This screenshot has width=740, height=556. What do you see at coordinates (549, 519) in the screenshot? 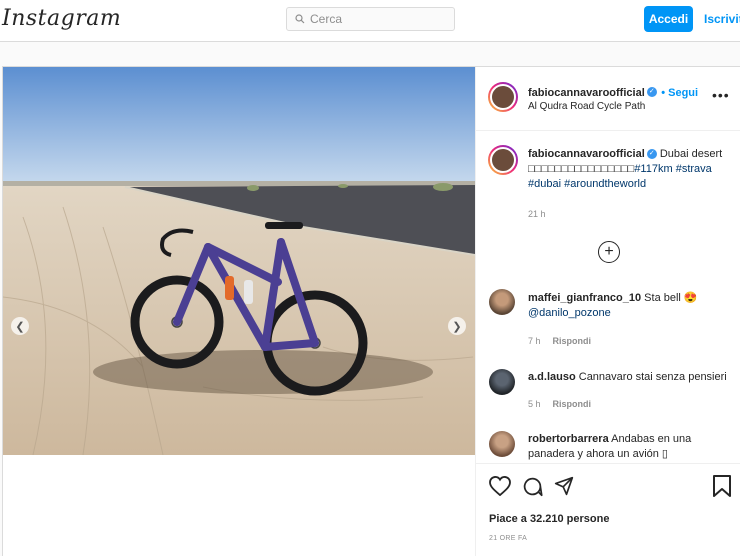
I see `likes-count: Piace a 32.210 persone` at bounding box center [549, 519].